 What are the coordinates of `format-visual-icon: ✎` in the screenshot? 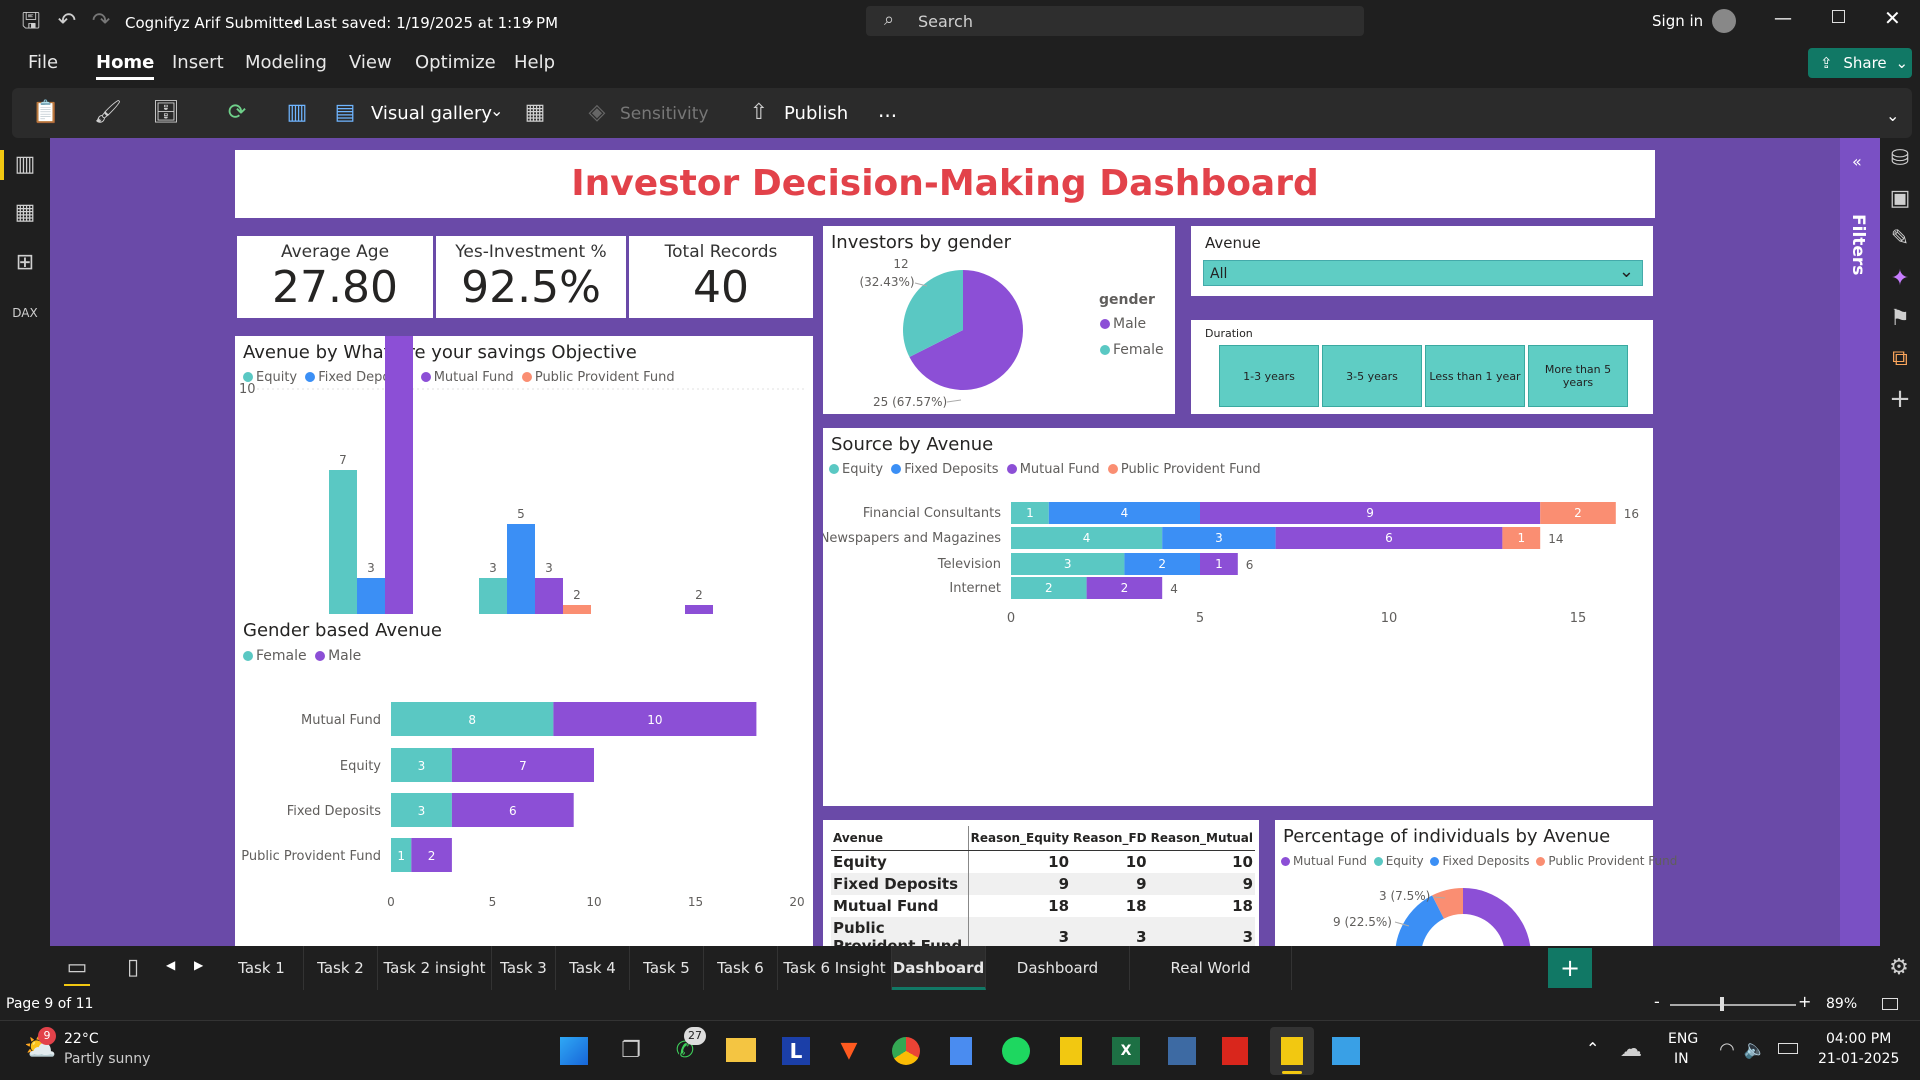 It's located at (1900, 239).